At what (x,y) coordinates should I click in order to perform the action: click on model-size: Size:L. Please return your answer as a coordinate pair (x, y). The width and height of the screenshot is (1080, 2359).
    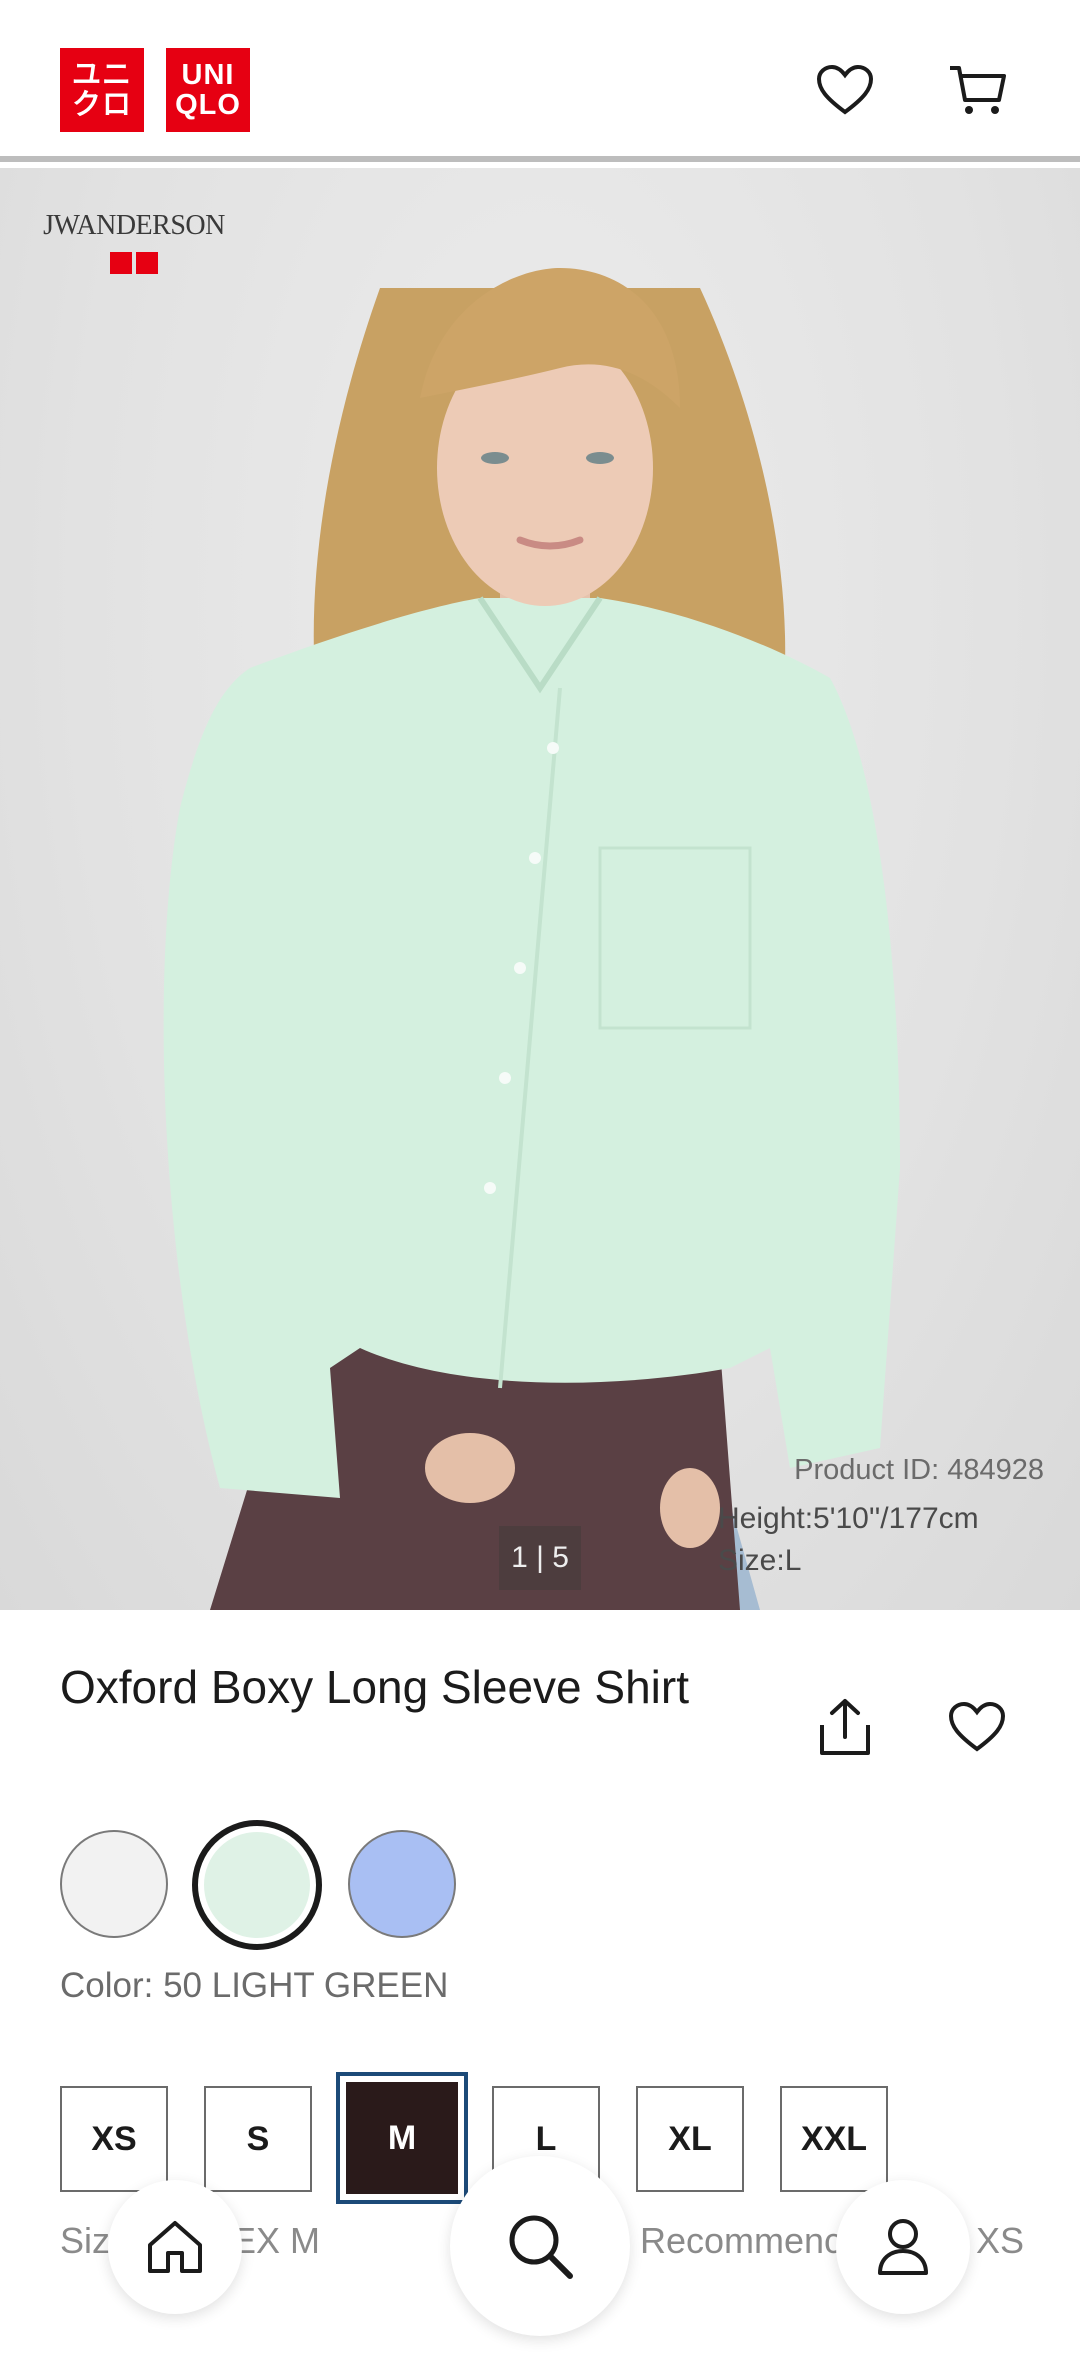
    Looking at the image, I should click on (760, 1560).